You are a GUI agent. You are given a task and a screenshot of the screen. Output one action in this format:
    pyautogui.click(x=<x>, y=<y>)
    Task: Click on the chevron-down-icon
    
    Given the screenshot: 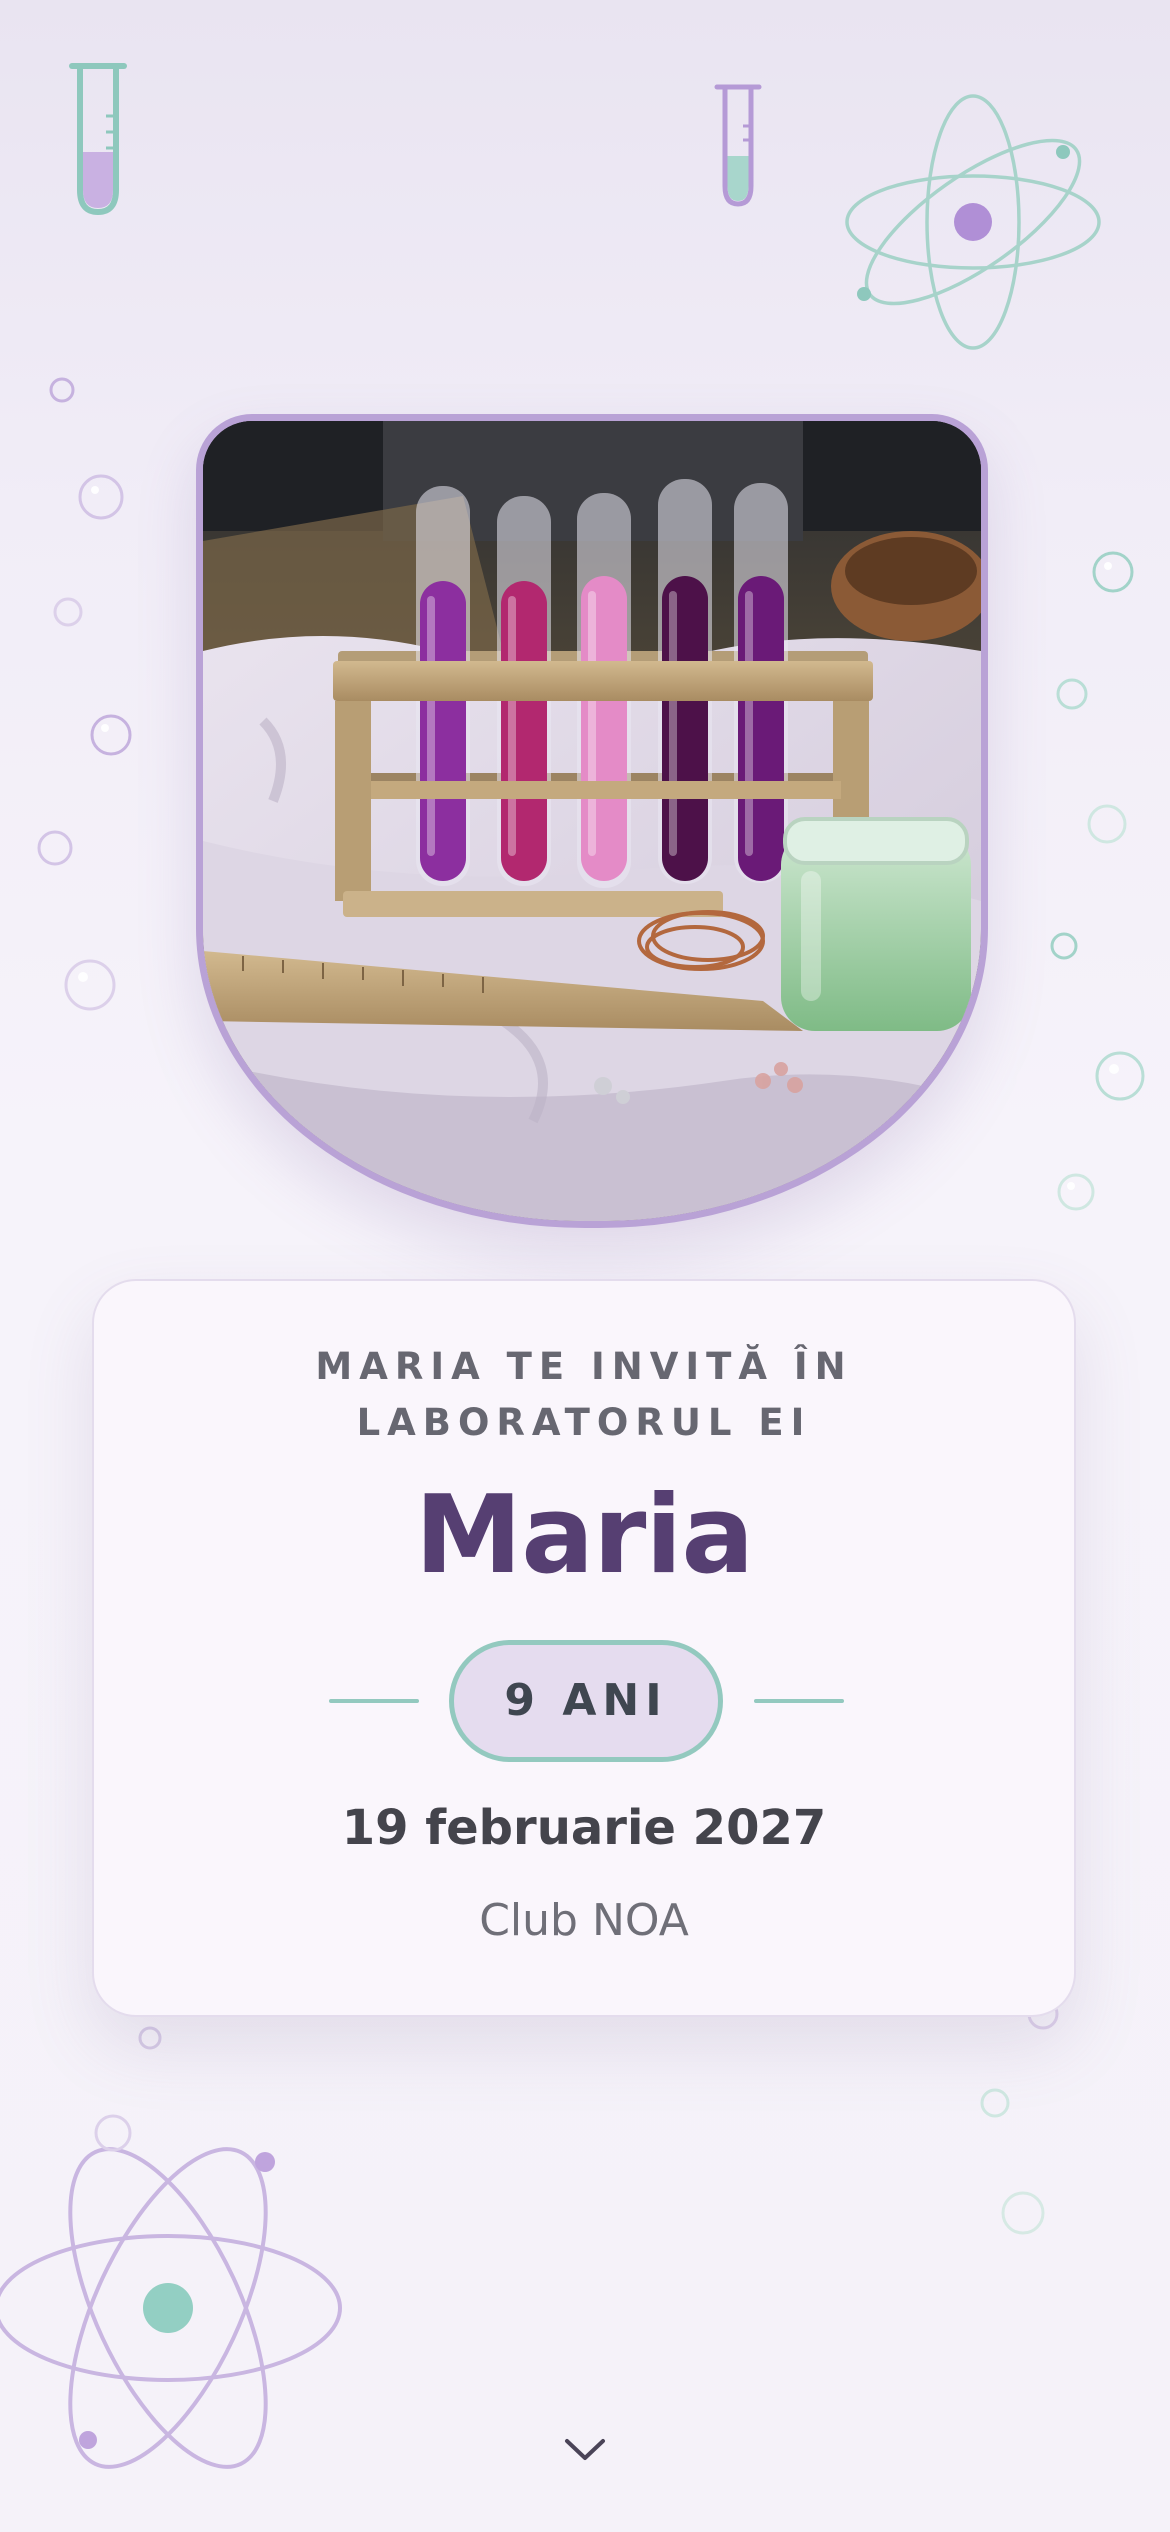 What is the action you would take?
    pyautogui.click(x=585, y=2449)
    